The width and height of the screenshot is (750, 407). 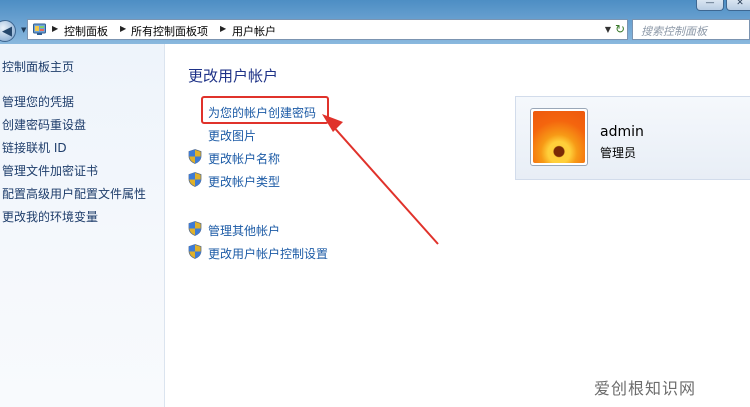 I want to click on user-name: admin, so click(x=622, y=132).